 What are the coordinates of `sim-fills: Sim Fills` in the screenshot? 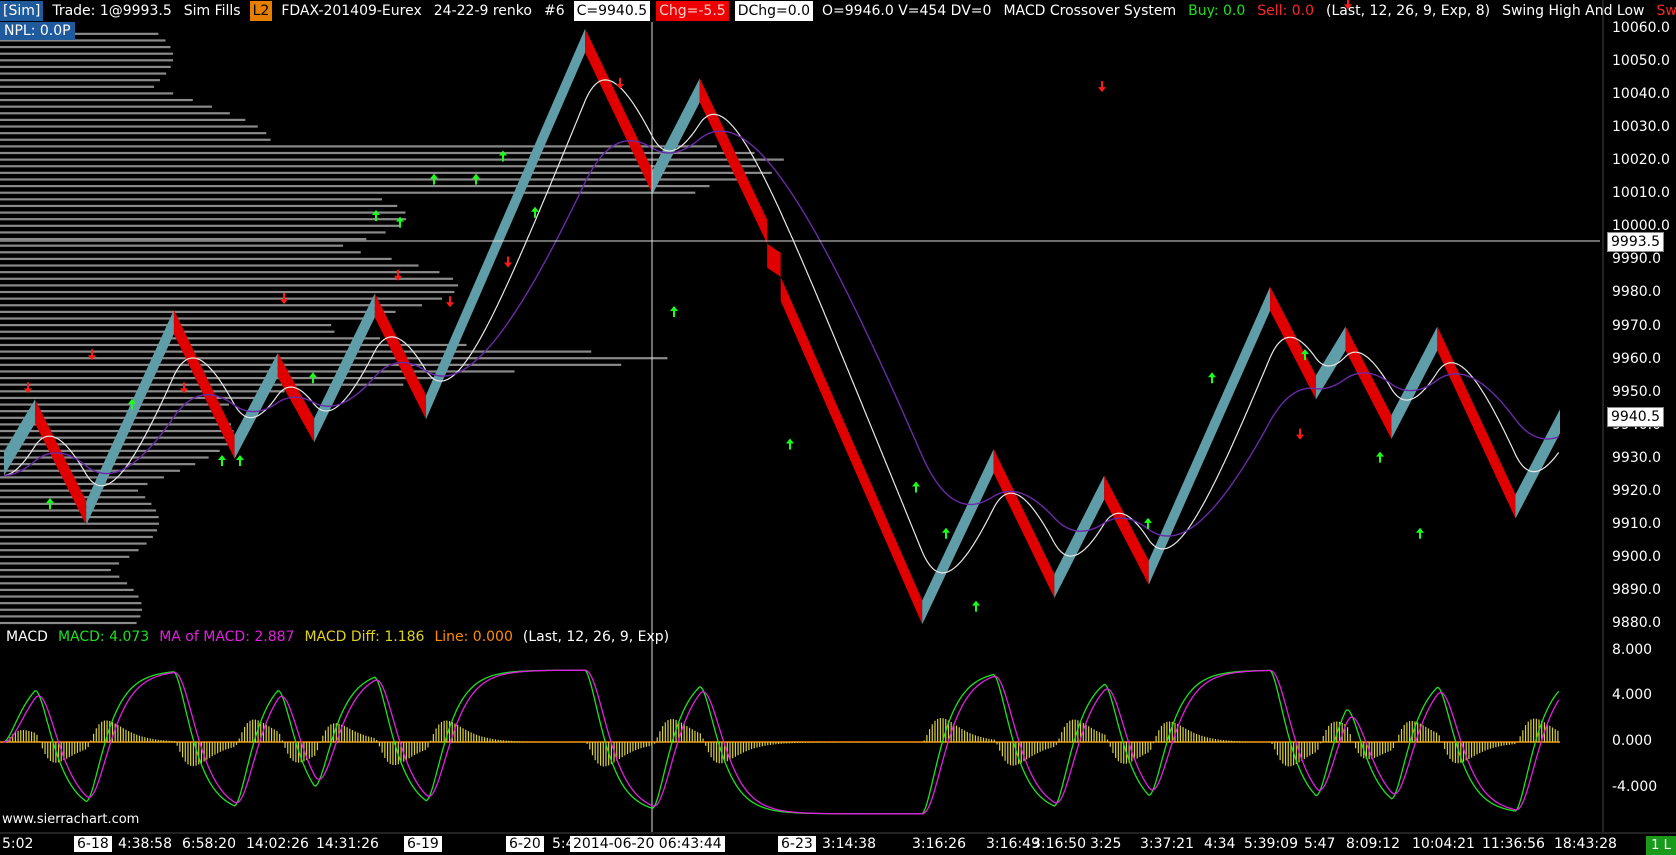 It's located at (212, 11).